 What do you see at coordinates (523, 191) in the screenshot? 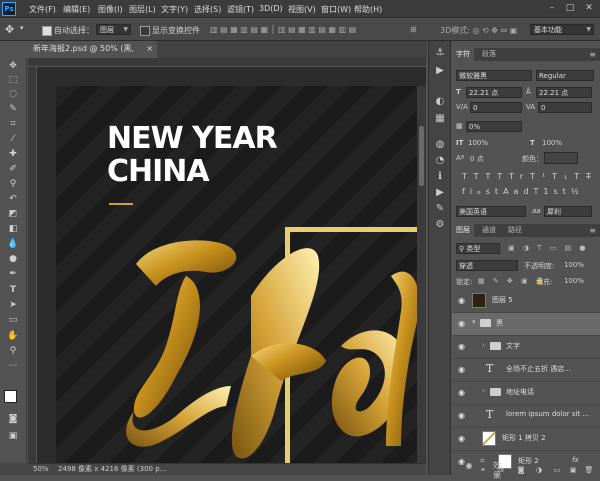
I see `opentype-buttons: fiℴstAadT1st½` at bounding box center [523, 191].